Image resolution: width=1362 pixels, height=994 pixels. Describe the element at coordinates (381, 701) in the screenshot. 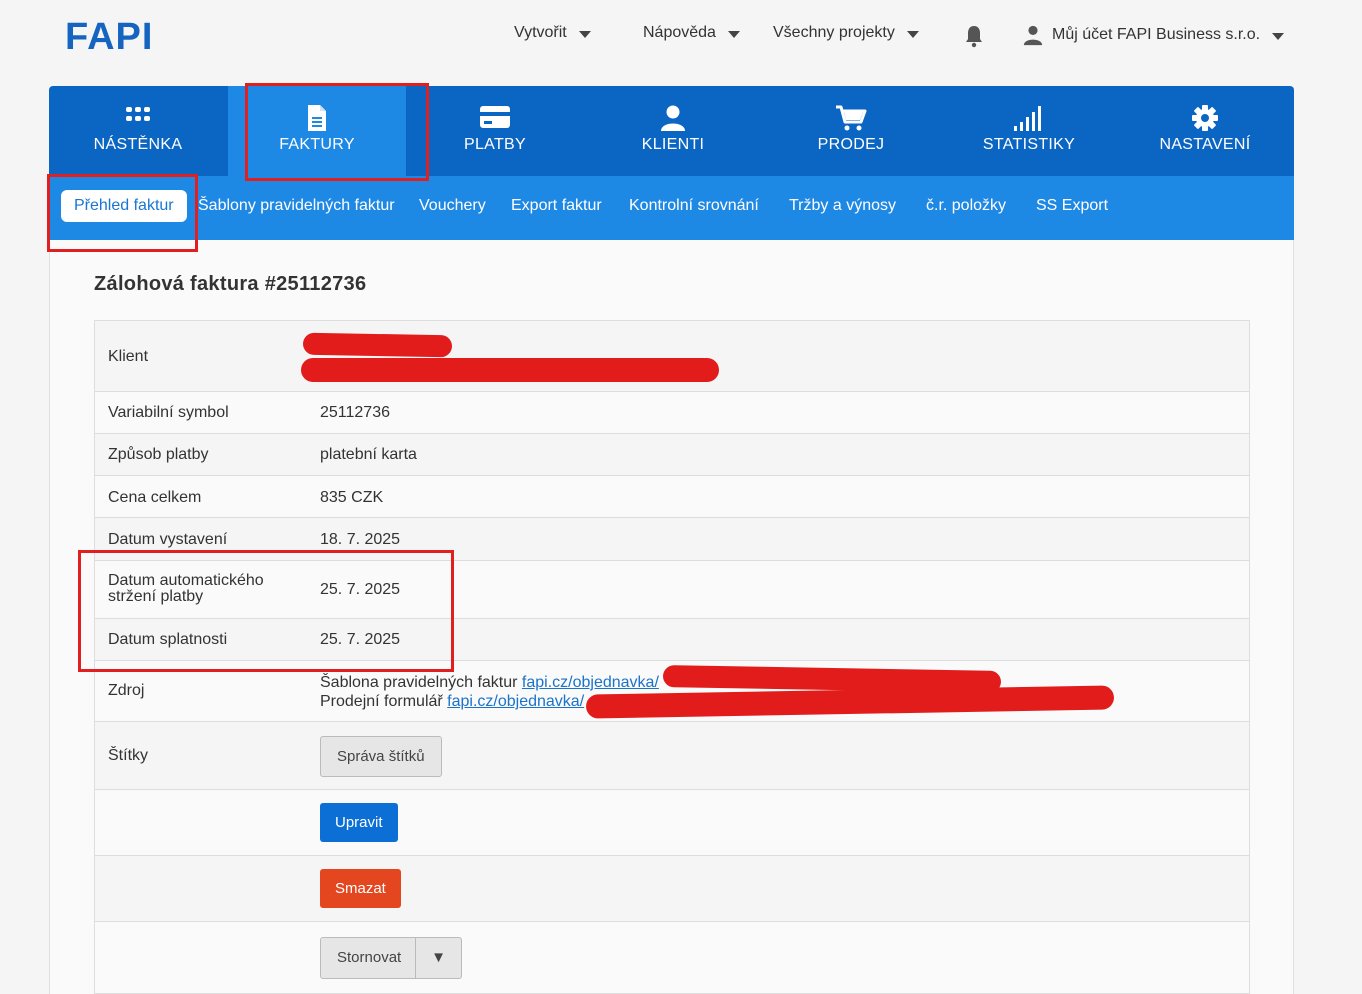

I see `source-form-text: Prodejní formulář` at that location.